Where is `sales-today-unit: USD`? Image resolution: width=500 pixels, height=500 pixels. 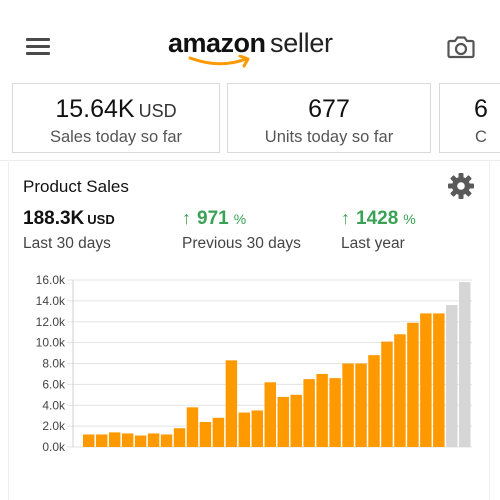
sales-today-unit: USD is located at coordinates (157, 111).